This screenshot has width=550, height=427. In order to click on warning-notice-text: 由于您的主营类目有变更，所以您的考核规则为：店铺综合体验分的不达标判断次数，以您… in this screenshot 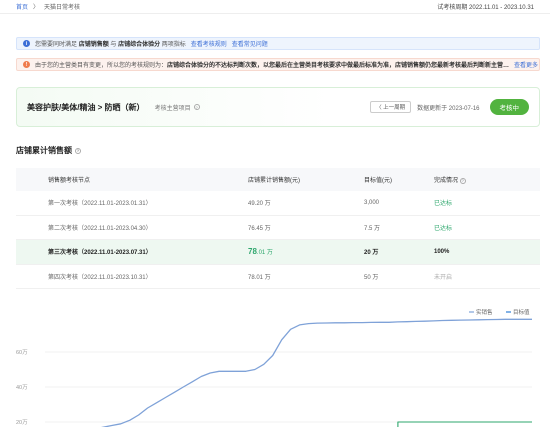, I will do `click(272, 64)`.